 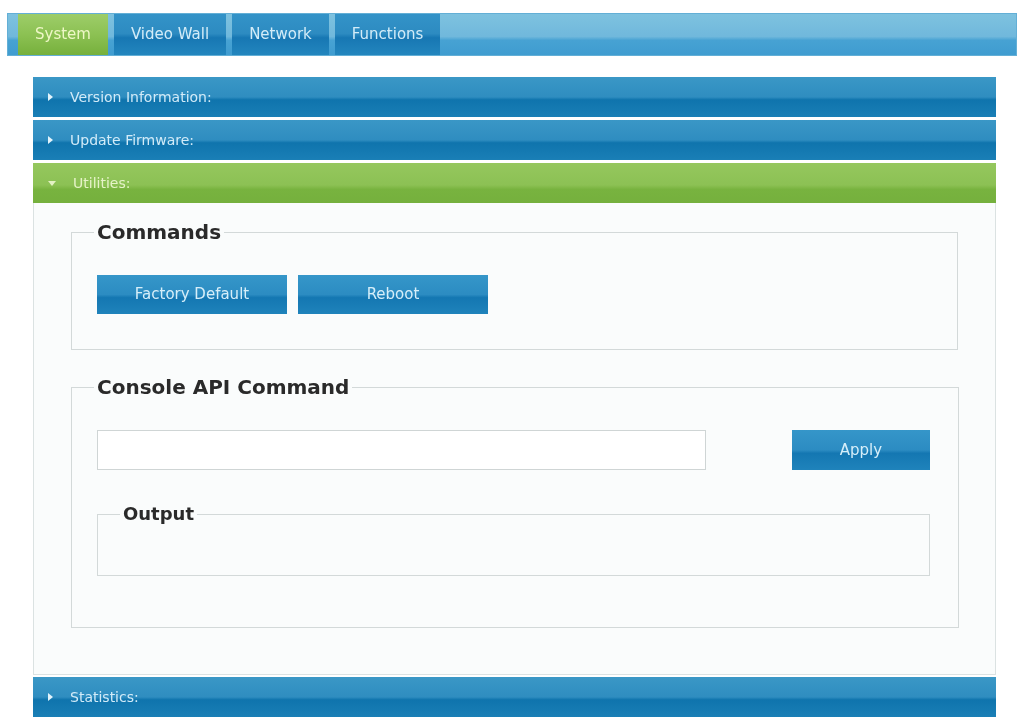 I want to click on section-header: Update Firmware:, so click(x=514, y=140).